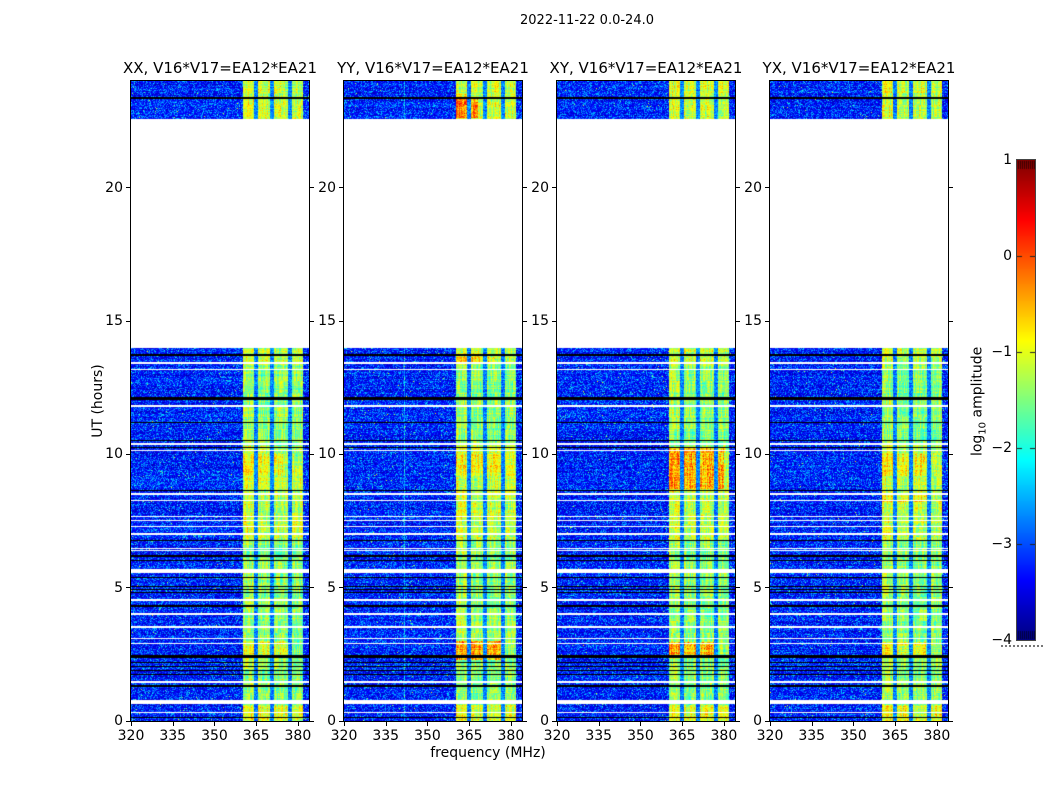 The height and width of the screenshot is (800, 1050). I want to click on colorbar, so click(1026, 400).